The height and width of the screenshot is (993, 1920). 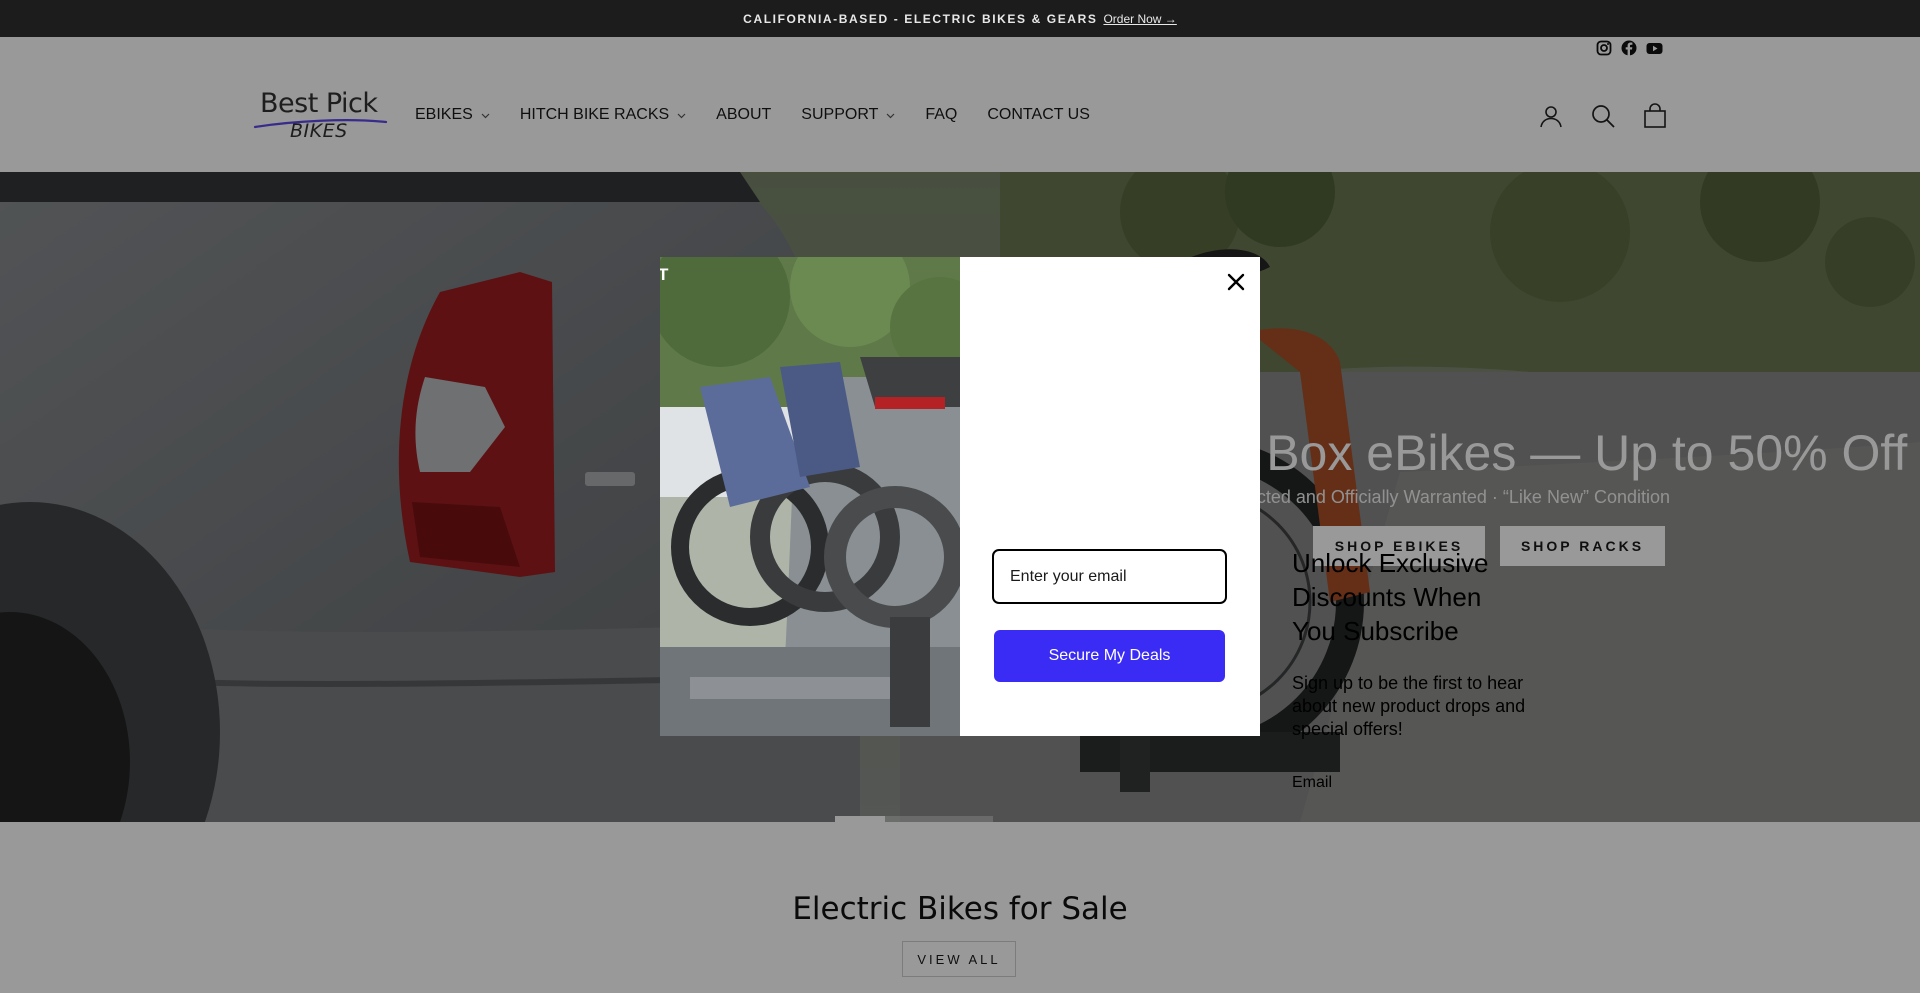 I want to click on close-icon, so click(x=1236, y=282).